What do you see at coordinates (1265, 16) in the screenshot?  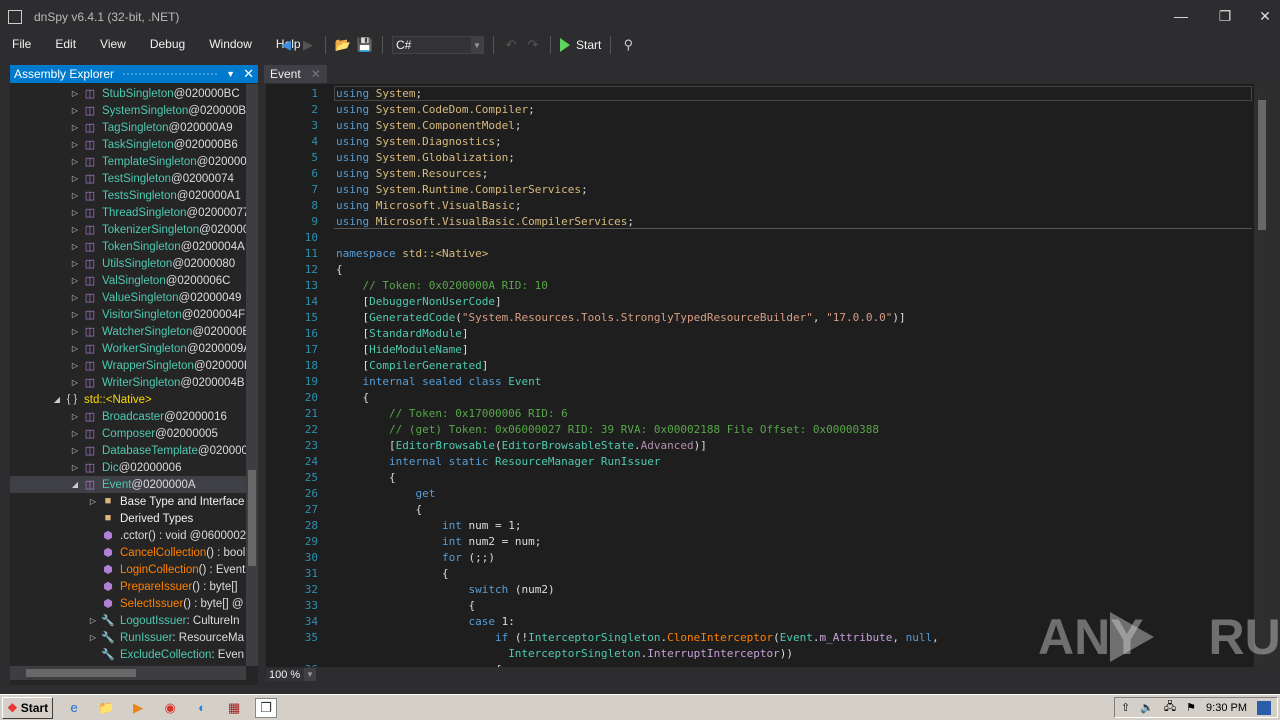 I see `close-button: ✕` at bounding box center [1265, 16].